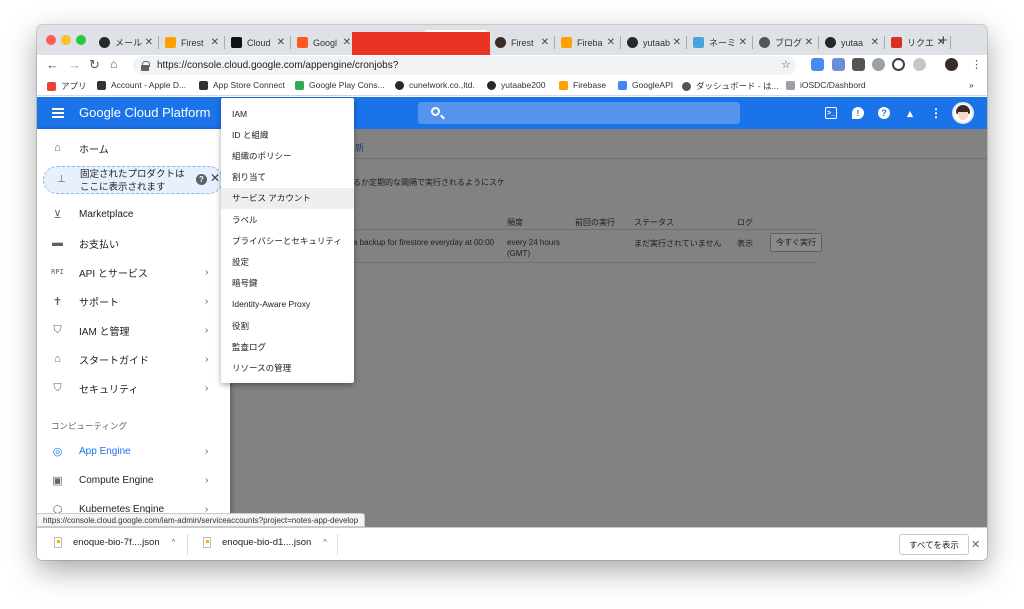 The width and height of the screenshot is (1024, 609). I want to click on sidebar-item: ⌂ ホーム, so click(133, 148).